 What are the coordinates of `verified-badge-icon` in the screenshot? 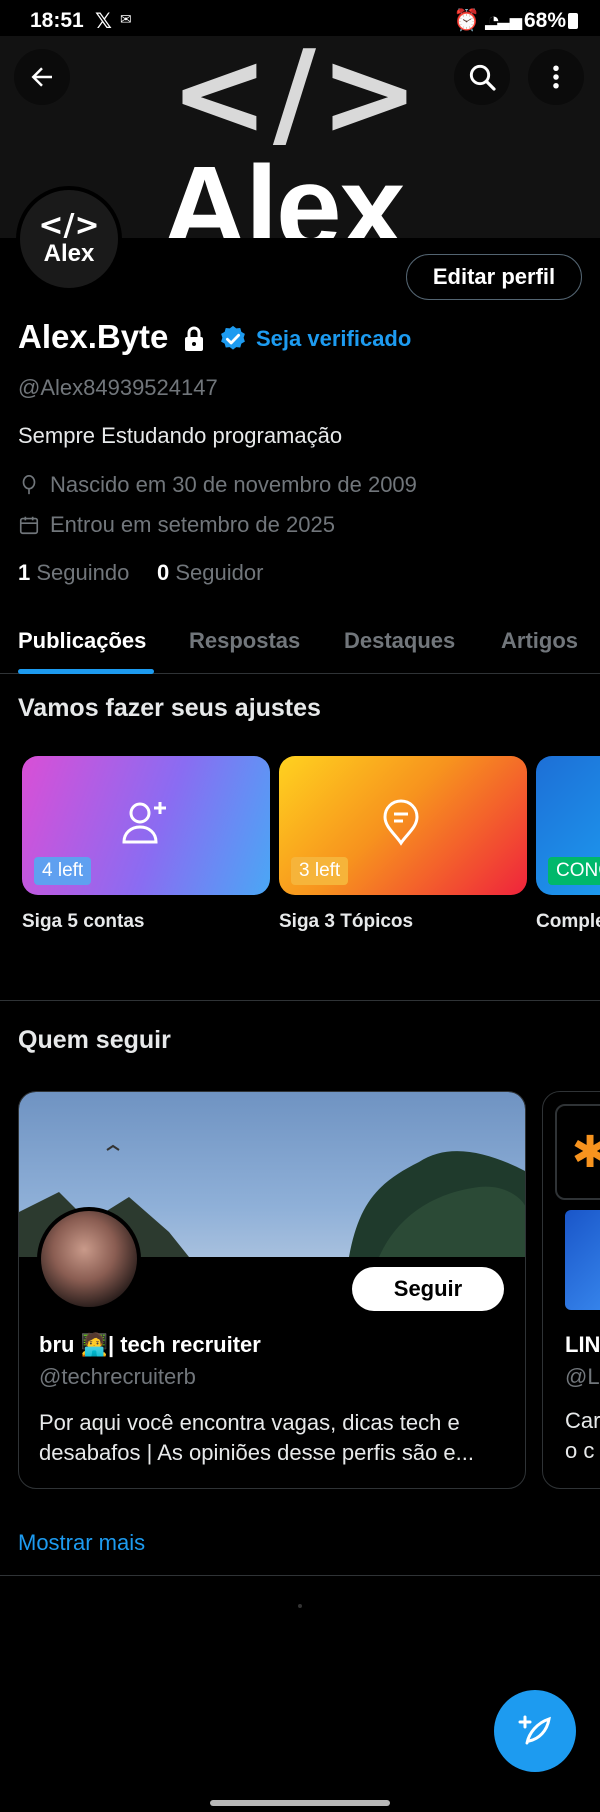 It's located at (233, 341).